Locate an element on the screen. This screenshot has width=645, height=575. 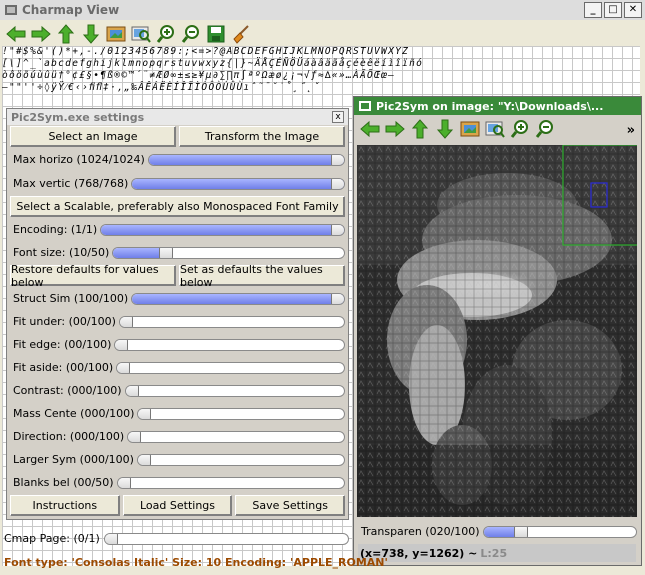
blanks-below-label: Blanks bel (00/50) is located at coordinates (63, 482).